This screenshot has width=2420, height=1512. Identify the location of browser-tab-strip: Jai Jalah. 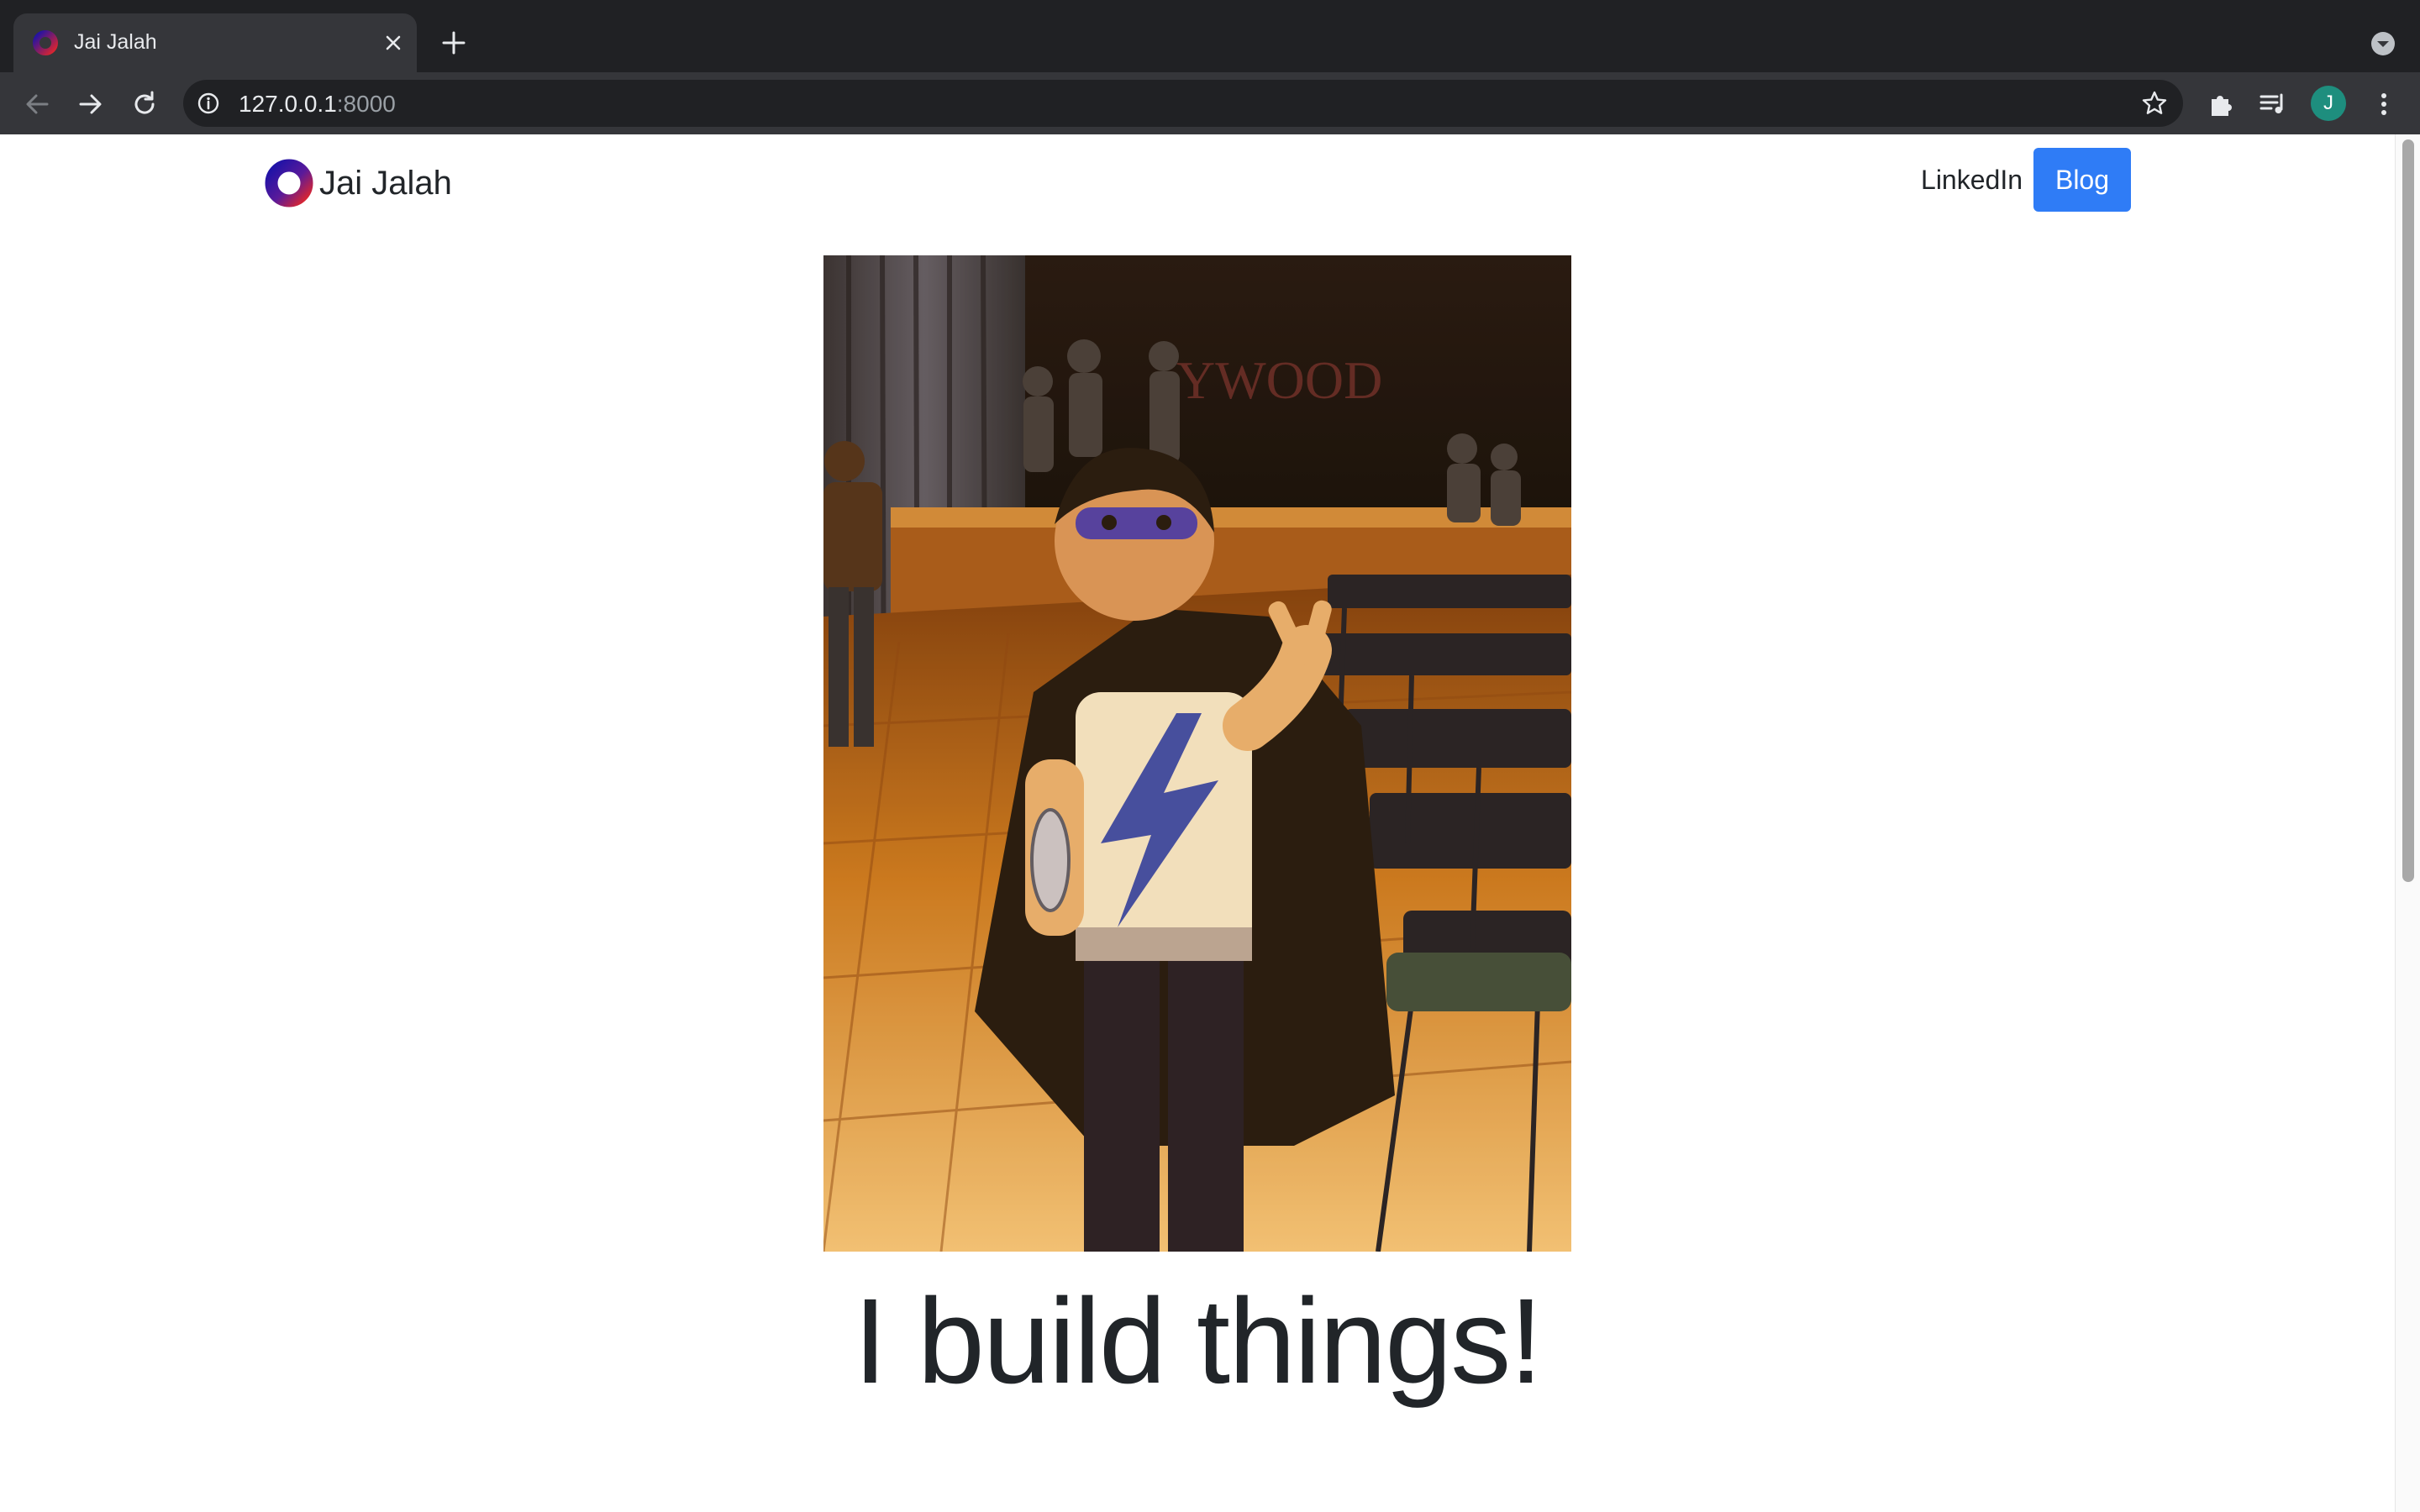
(1210, 36).